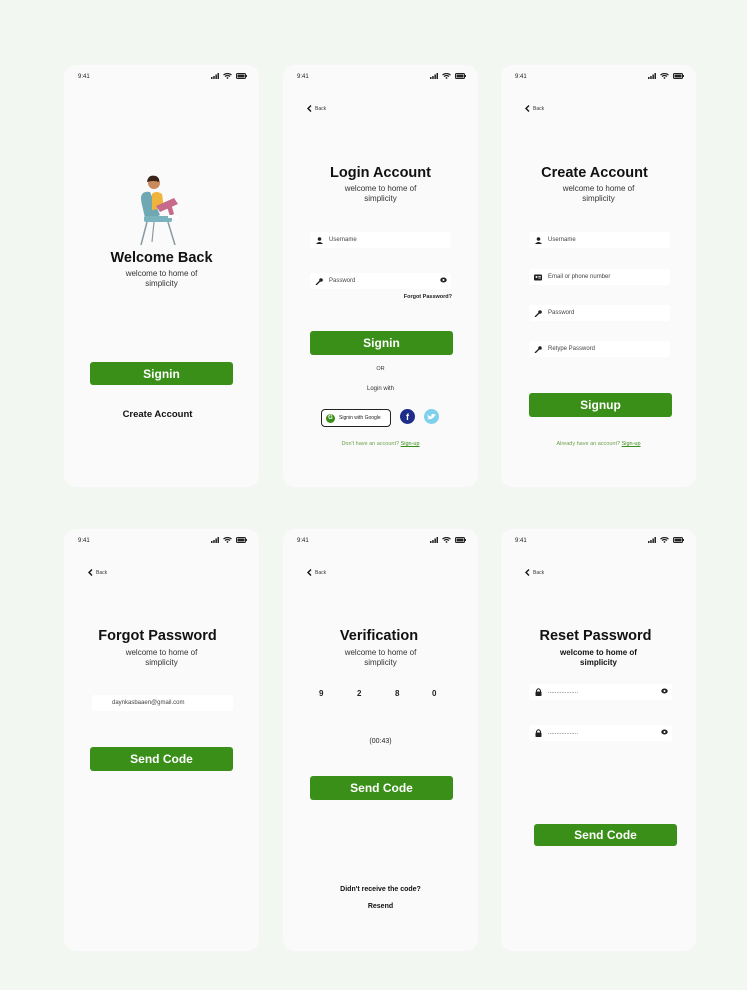 This screenshot has width=747, height=990. What do you see at coordinates (380, 389) in the screenshot?
I see `login-with-label: Login with` at bounding box center [380, 389].